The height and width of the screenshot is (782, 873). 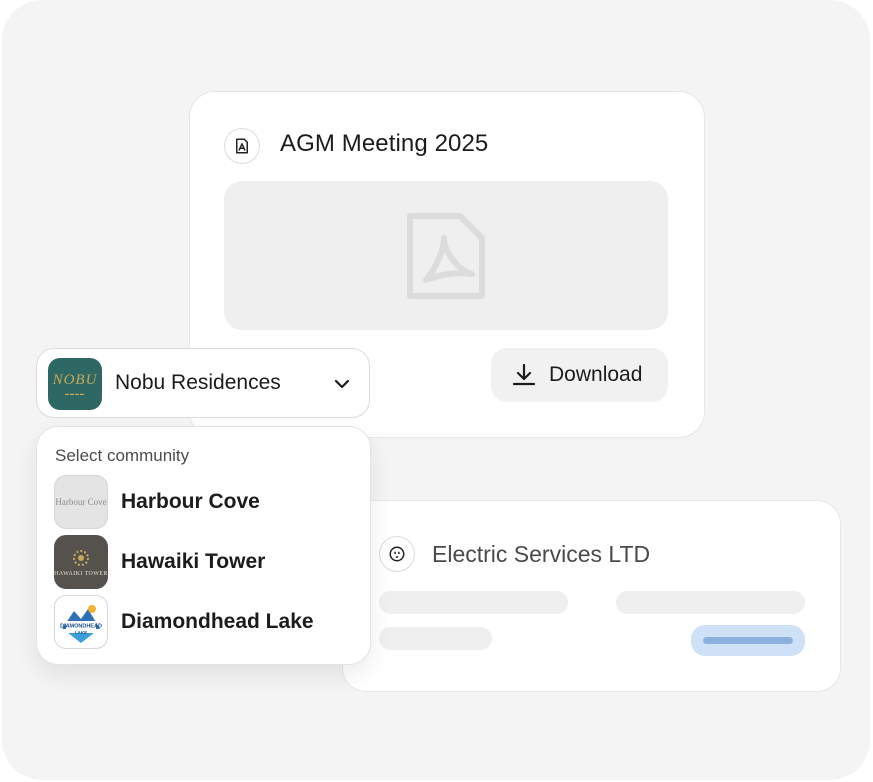 I want to click on hawaiki-tower-logo: HAWAIKI TOWER, so click(x=81, y=562).